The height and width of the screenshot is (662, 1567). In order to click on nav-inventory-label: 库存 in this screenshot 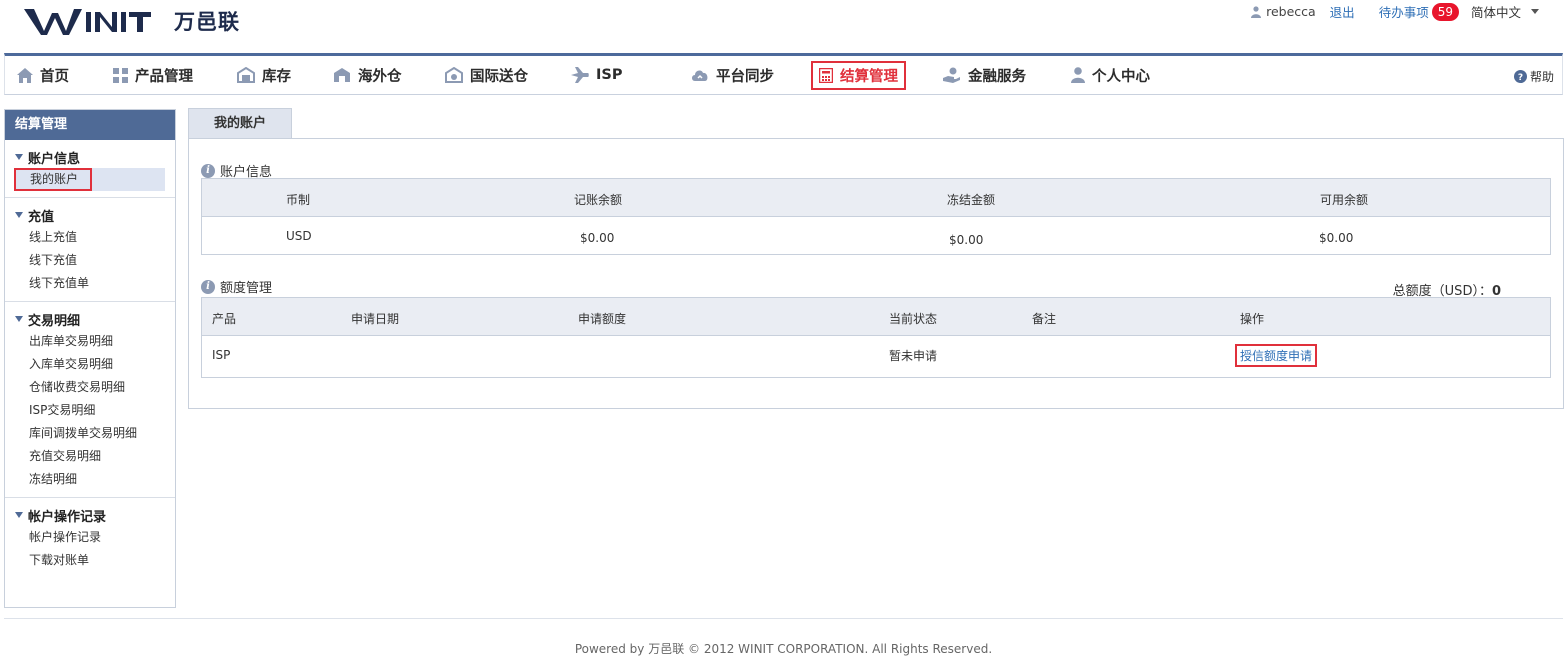, I will do `click(276, 76)`.